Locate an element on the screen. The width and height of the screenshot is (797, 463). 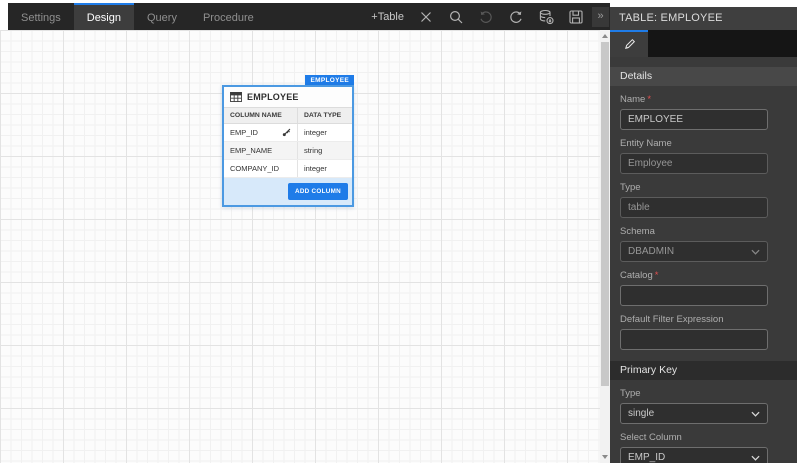
search-icon is located at coordinates (456, 17).